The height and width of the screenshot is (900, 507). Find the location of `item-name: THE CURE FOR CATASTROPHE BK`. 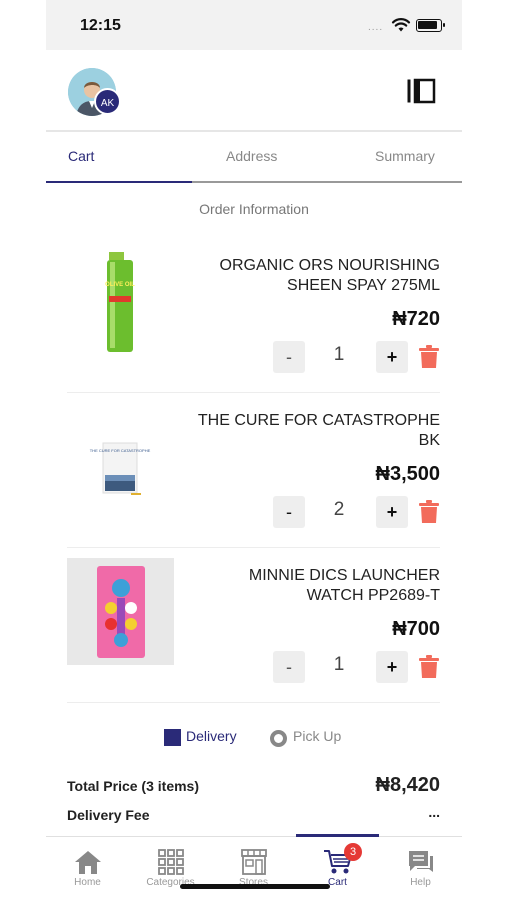

item-name: THE CURE FOR CATASTROPHE BK is located at coordinates (318, 430).